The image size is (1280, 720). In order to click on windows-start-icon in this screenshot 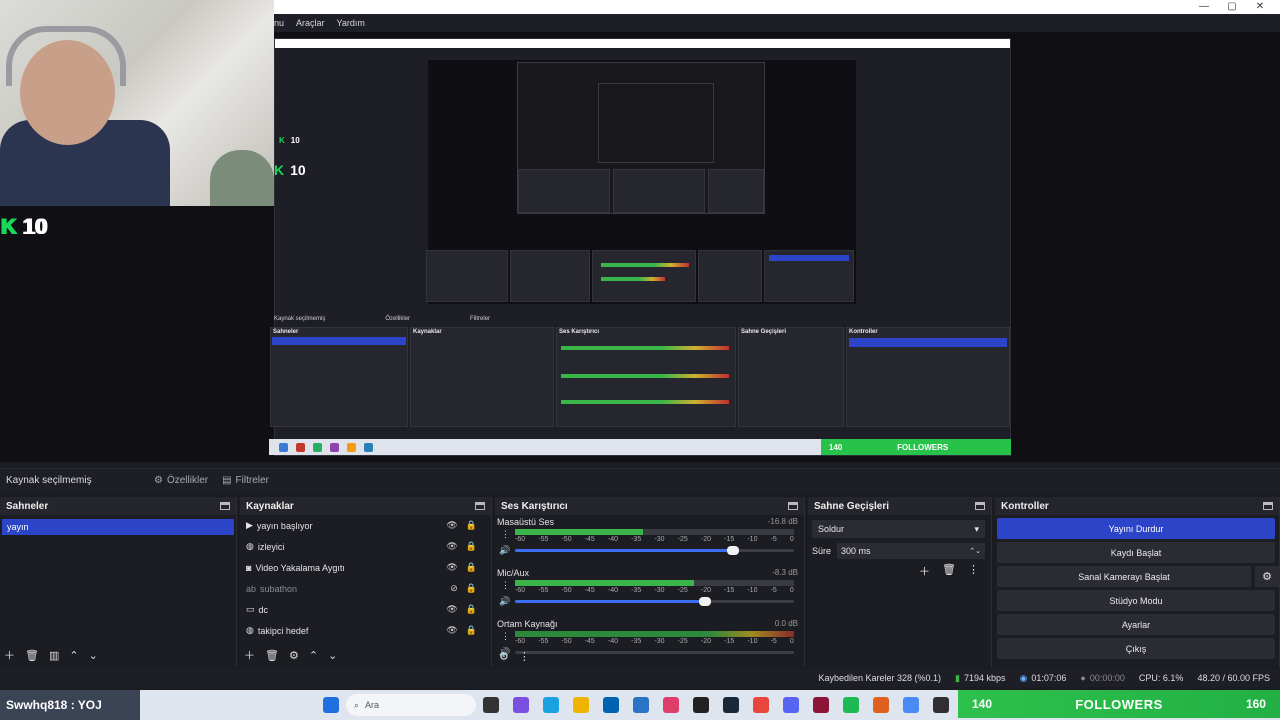, I will do `click(331, 705)`.